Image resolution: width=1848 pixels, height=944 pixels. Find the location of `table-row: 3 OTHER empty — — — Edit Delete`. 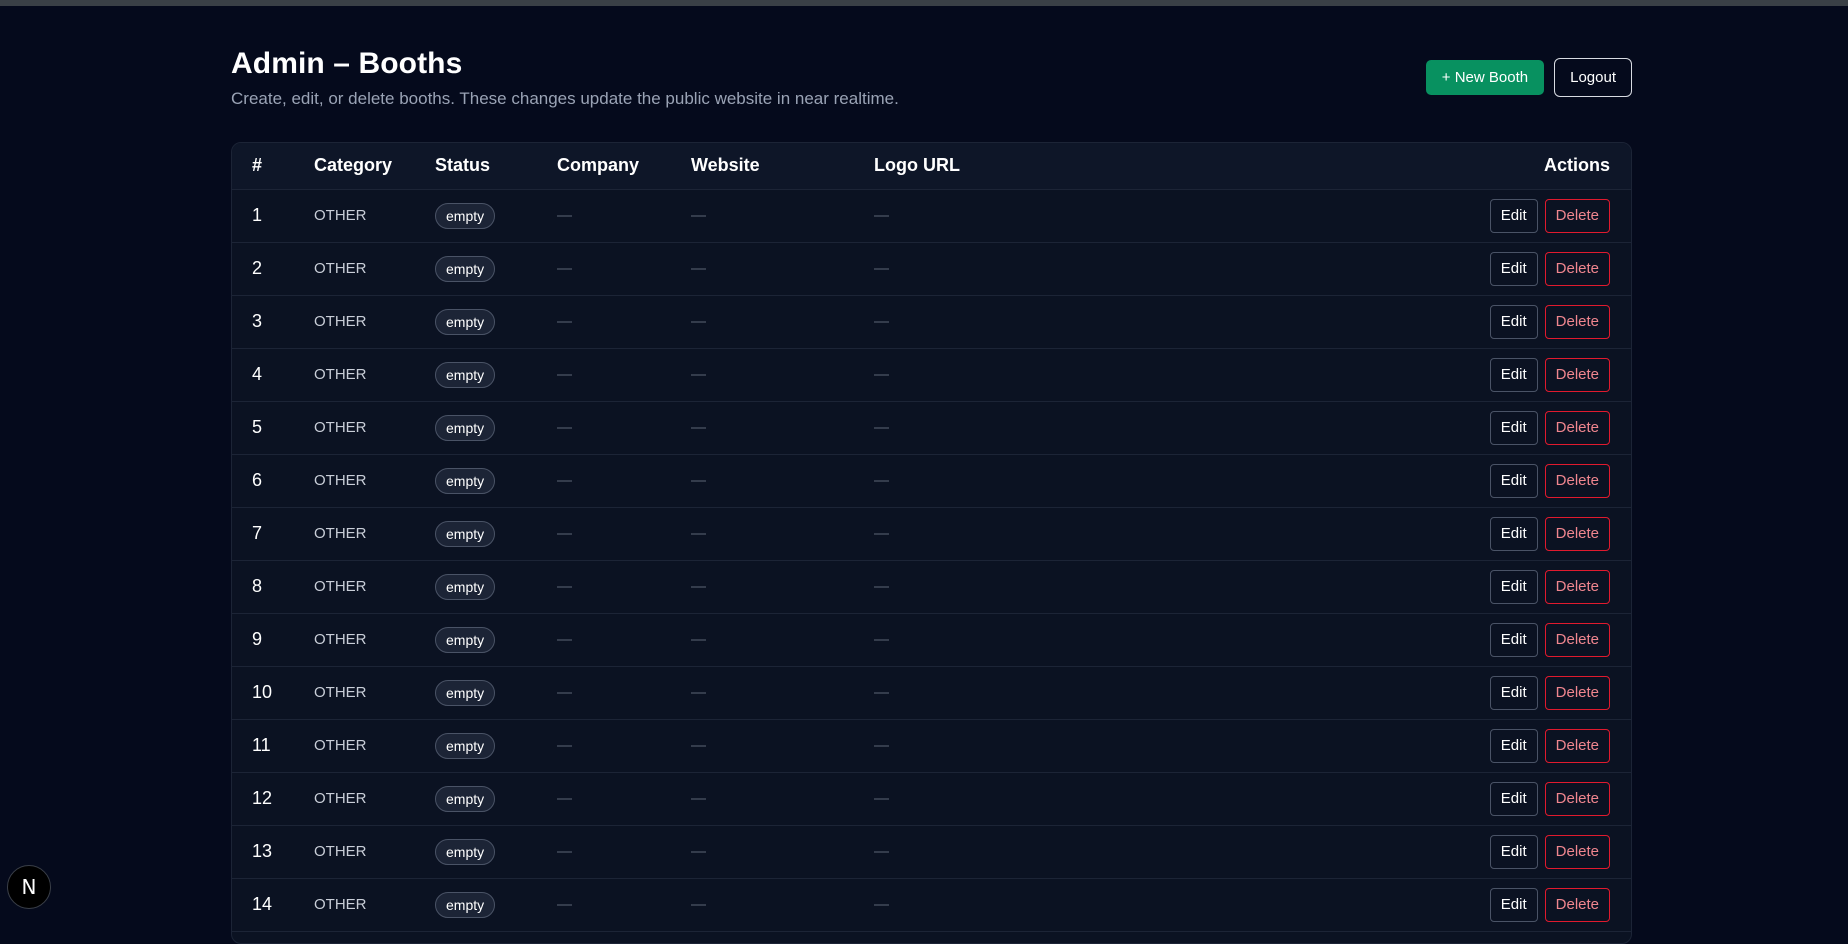

table-row: 3 OTHER empty — — — Edit Delete is located at coordinates (931, 321).